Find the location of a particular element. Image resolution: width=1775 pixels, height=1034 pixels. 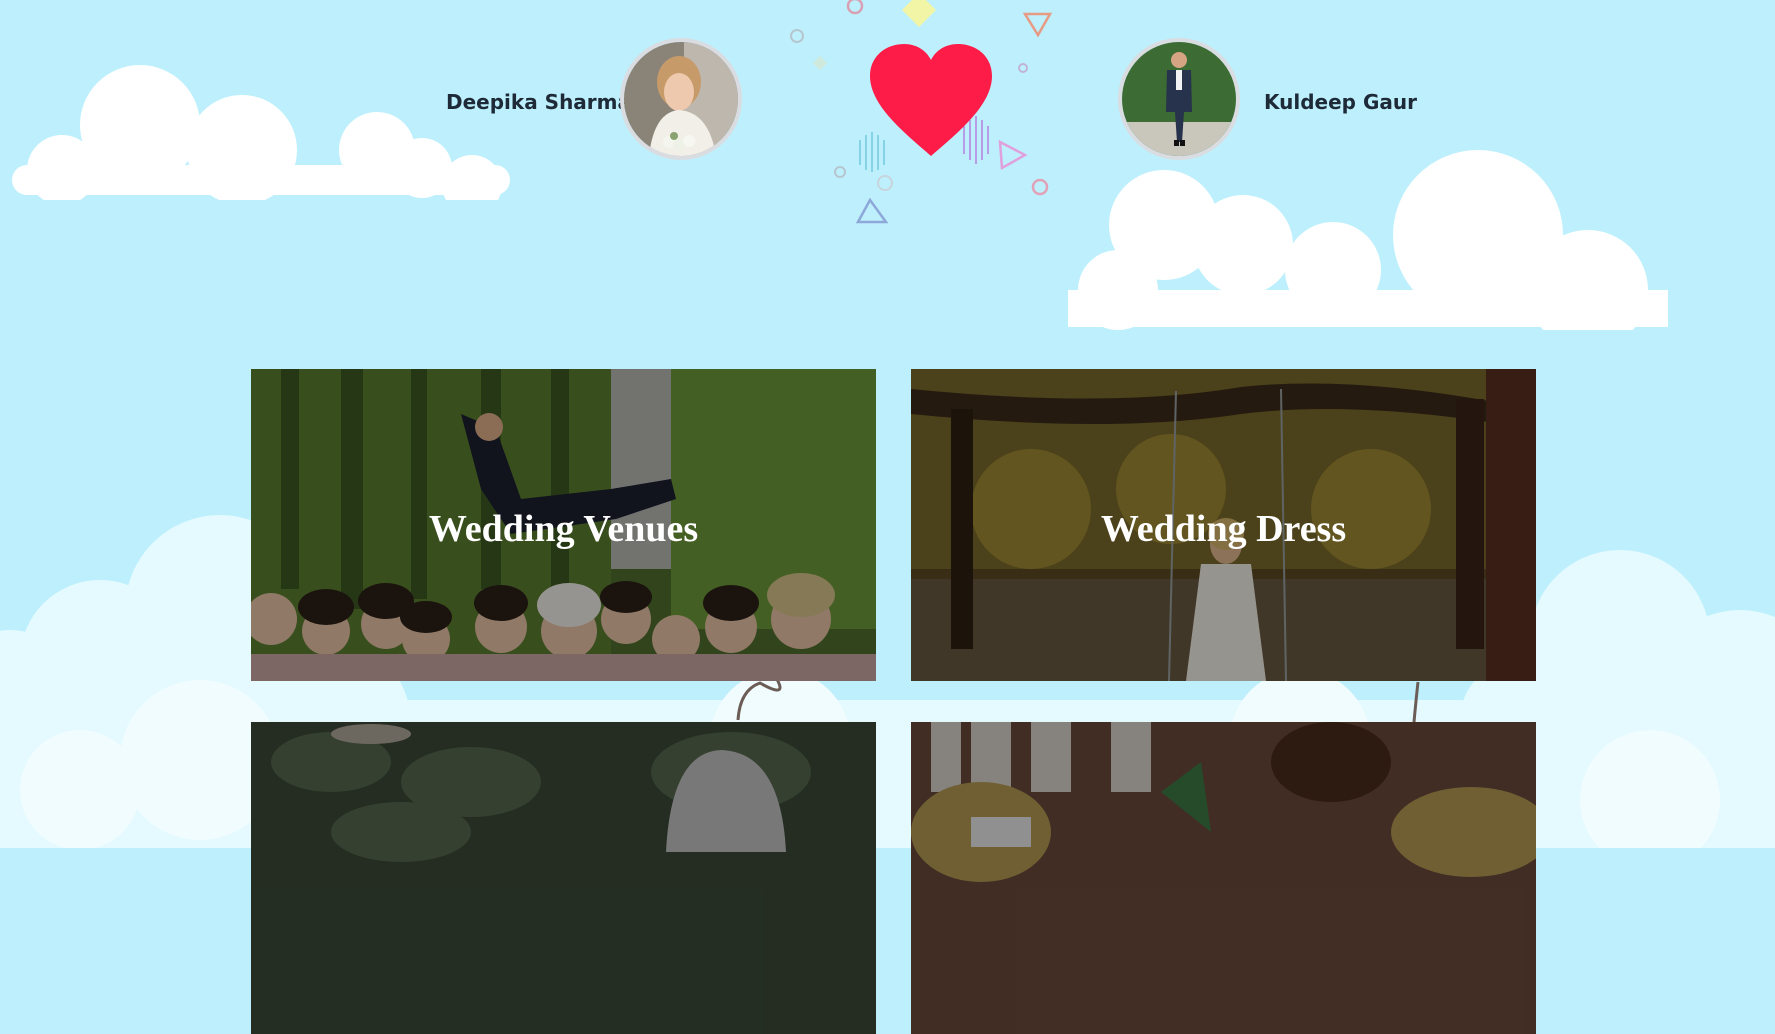

card-title: Wedding Venues is located at coordinates (563, 529).